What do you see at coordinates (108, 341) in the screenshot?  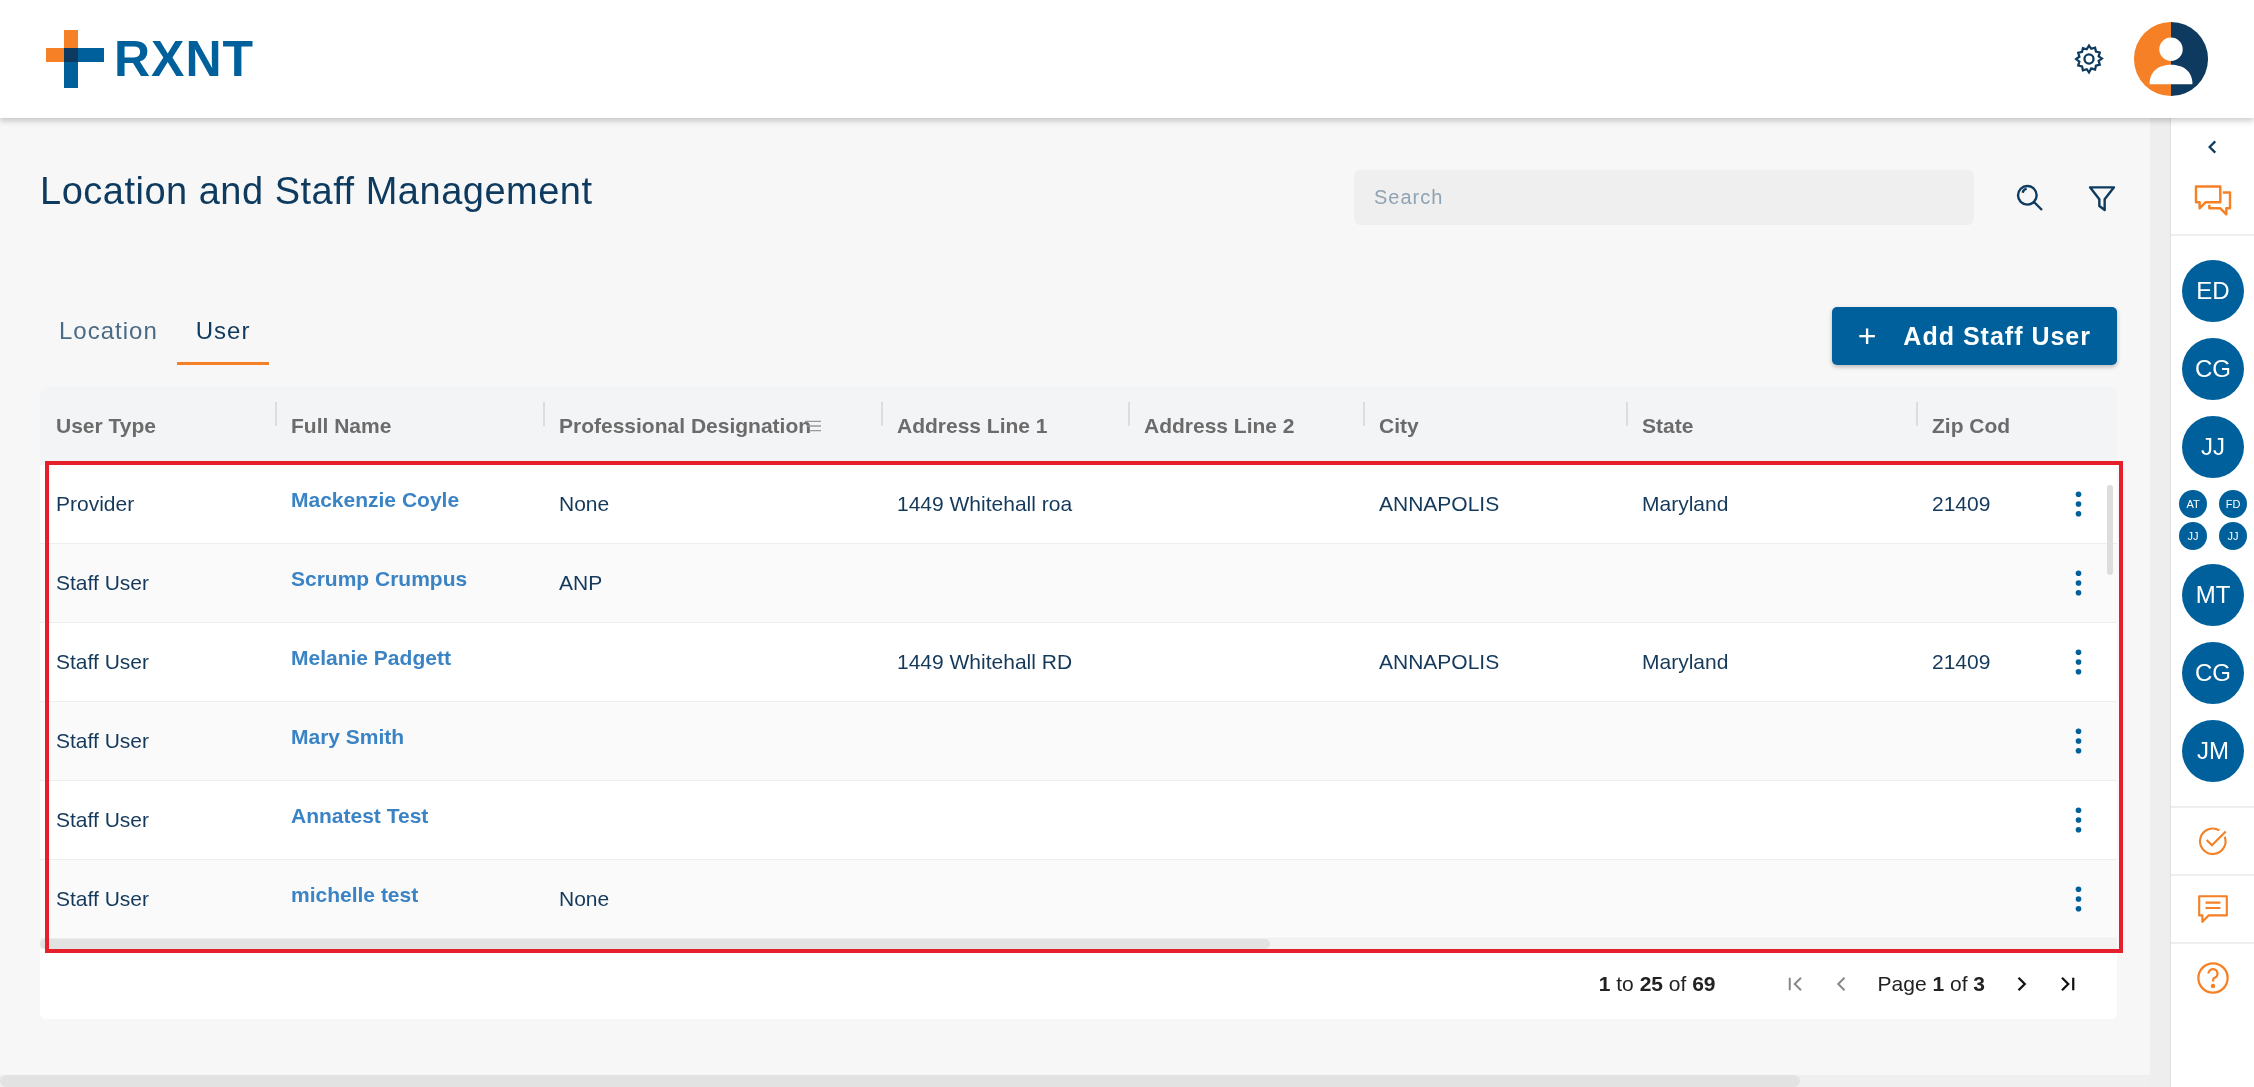 I see `tab: Location` at bounding box center [108, 341].